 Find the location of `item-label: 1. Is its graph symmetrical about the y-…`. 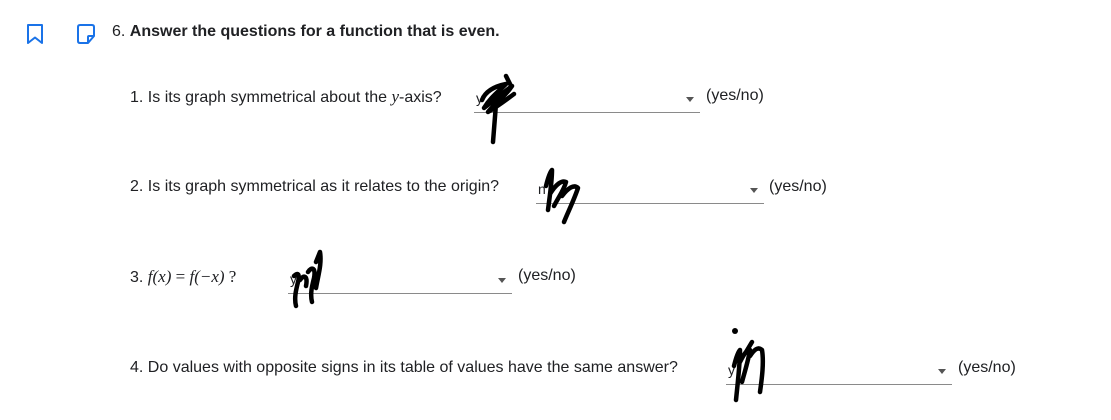

item-label: 1. Is its graph symmetrical about the y-… is located at coordinates (286, 96).